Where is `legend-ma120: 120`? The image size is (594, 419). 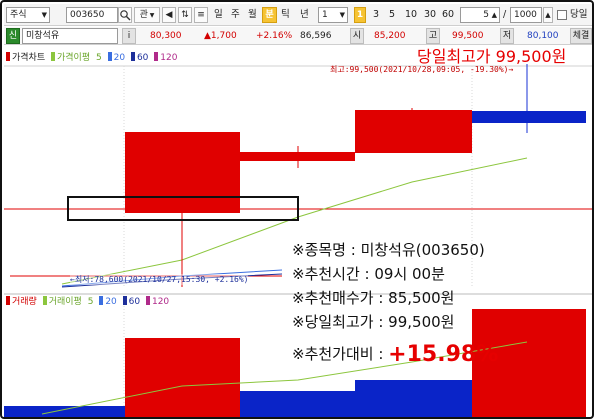
legend-ma120: 120 is located at coordinates (168, 58).